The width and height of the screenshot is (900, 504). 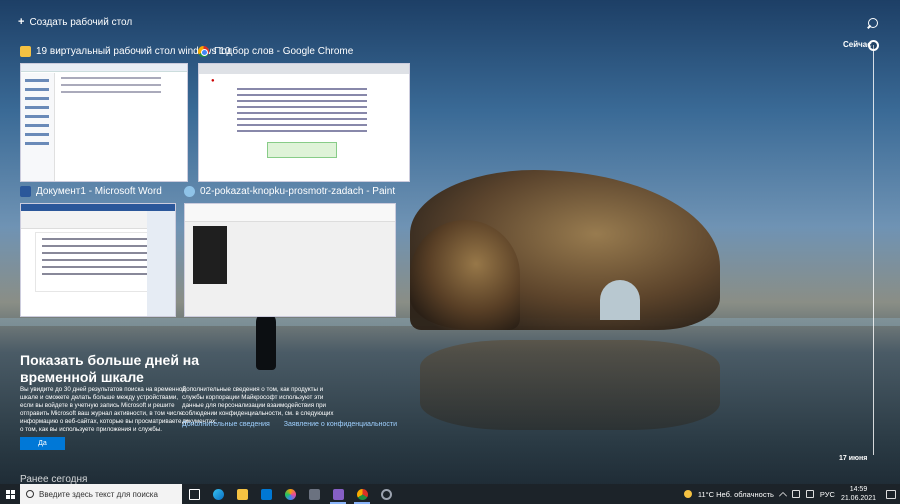 What do you see at coordinates (266, 494) in the screenshot?
I see `mail-icon` at bounding box center [266, 494].